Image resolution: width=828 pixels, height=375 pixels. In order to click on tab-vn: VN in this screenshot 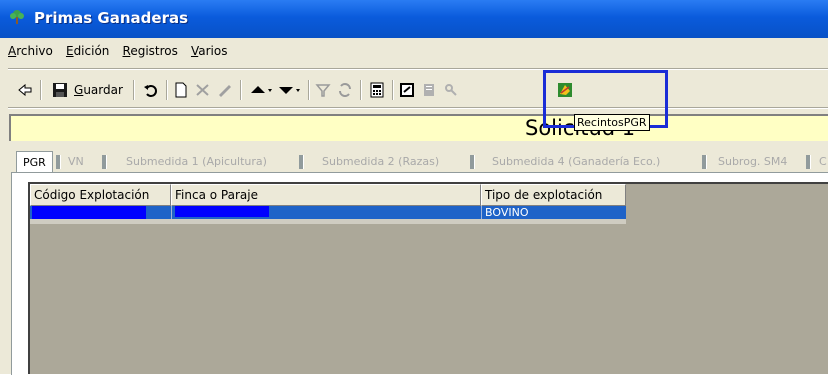, I will do `click(76, 162)`.